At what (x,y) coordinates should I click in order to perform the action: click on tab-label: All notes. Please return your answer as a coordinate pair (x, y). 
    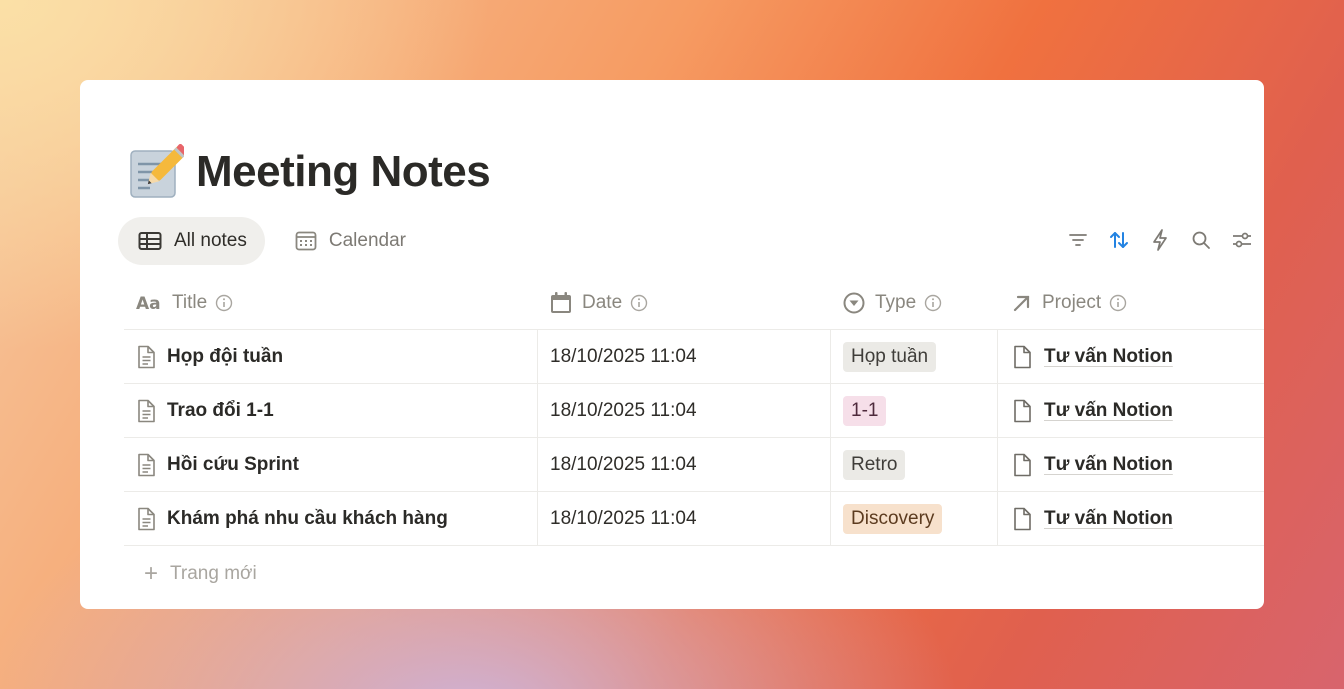
    Looking at the image, I should click on (210, 240).